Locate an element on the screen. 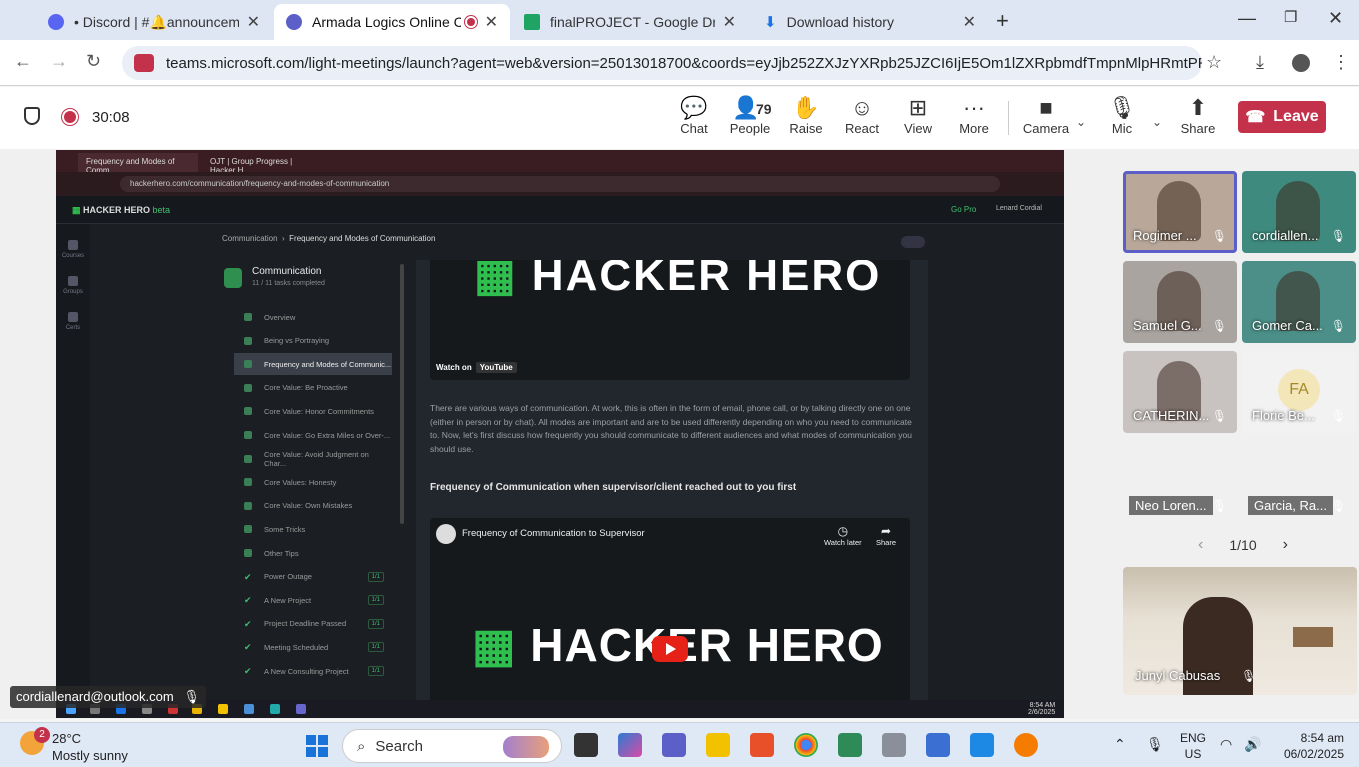 The width and height of the screenshot is (1359, 767). lesson-icon is located at coordinates (248, 529).